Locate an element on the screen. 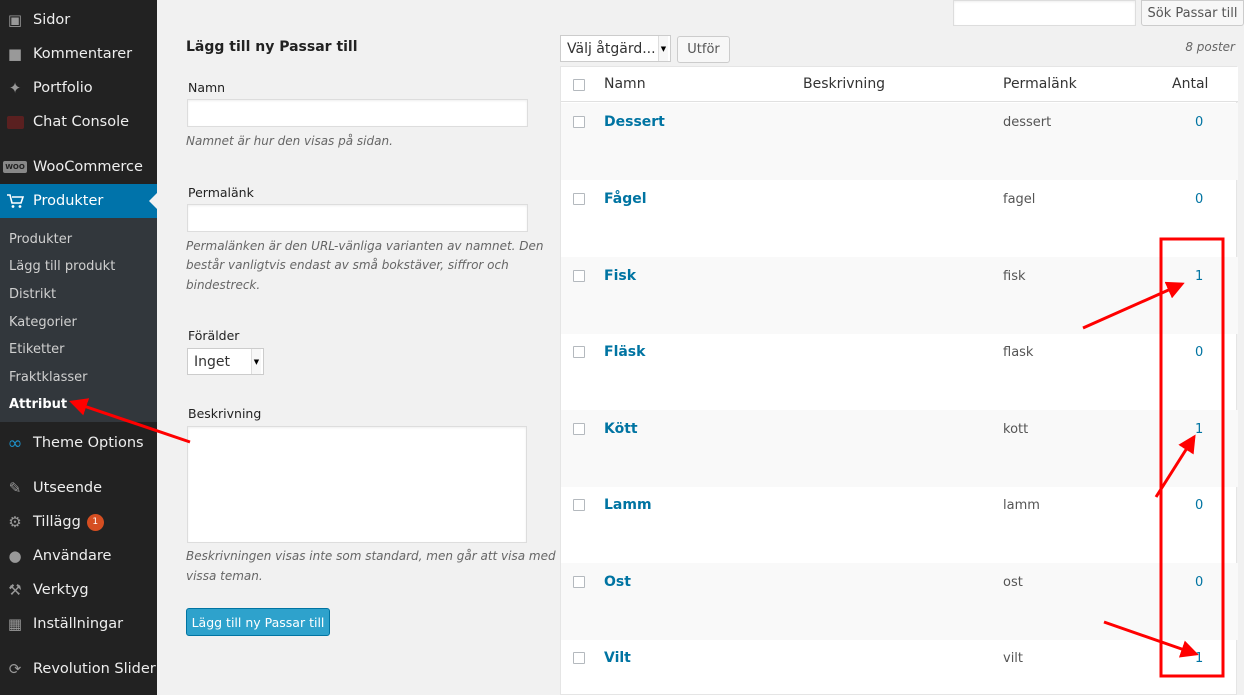 Image resolution: width=1244 pixels, height=695 pixels. slug-input is located at coordinates (357, 218).